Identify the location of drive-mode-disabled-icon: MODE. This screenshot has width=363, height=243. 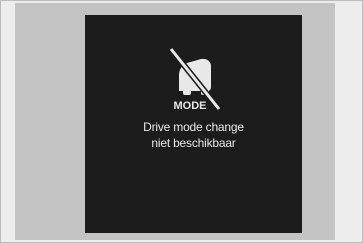
(195, 79).